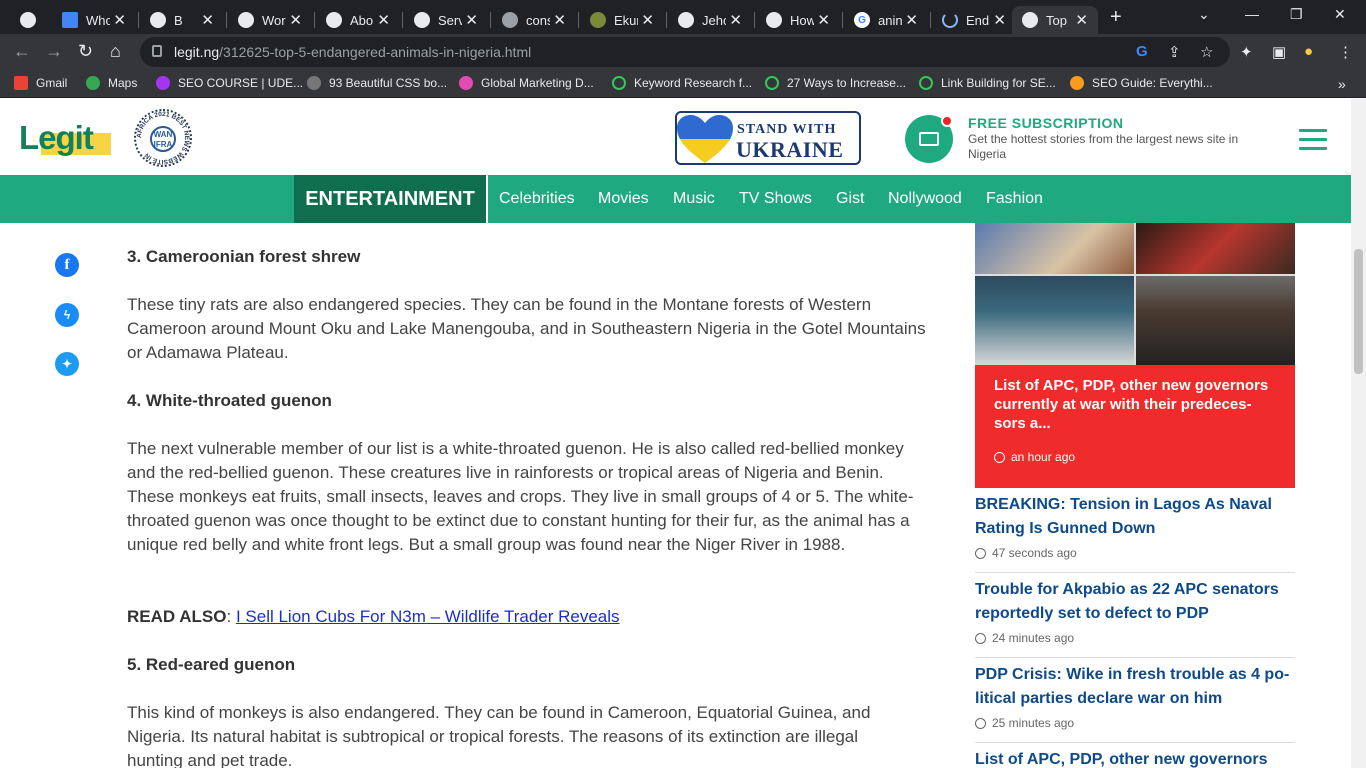 The width and height of the screenshot is (1366, 768). What do you see at coordinates (270, 20) in the screenshot?
I see `tab-3: Worl ✕` at bounding box center [270, 20].